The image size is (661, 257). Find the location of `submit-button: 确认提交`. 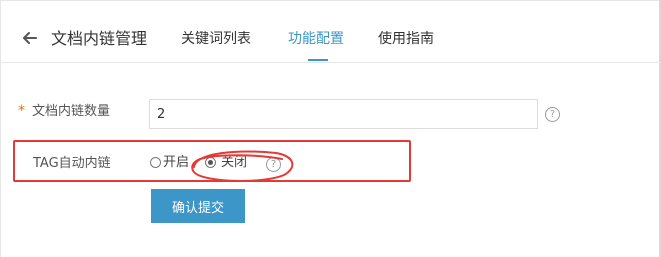

submit-button: 确认提交 is located at coordinates (198, 206).